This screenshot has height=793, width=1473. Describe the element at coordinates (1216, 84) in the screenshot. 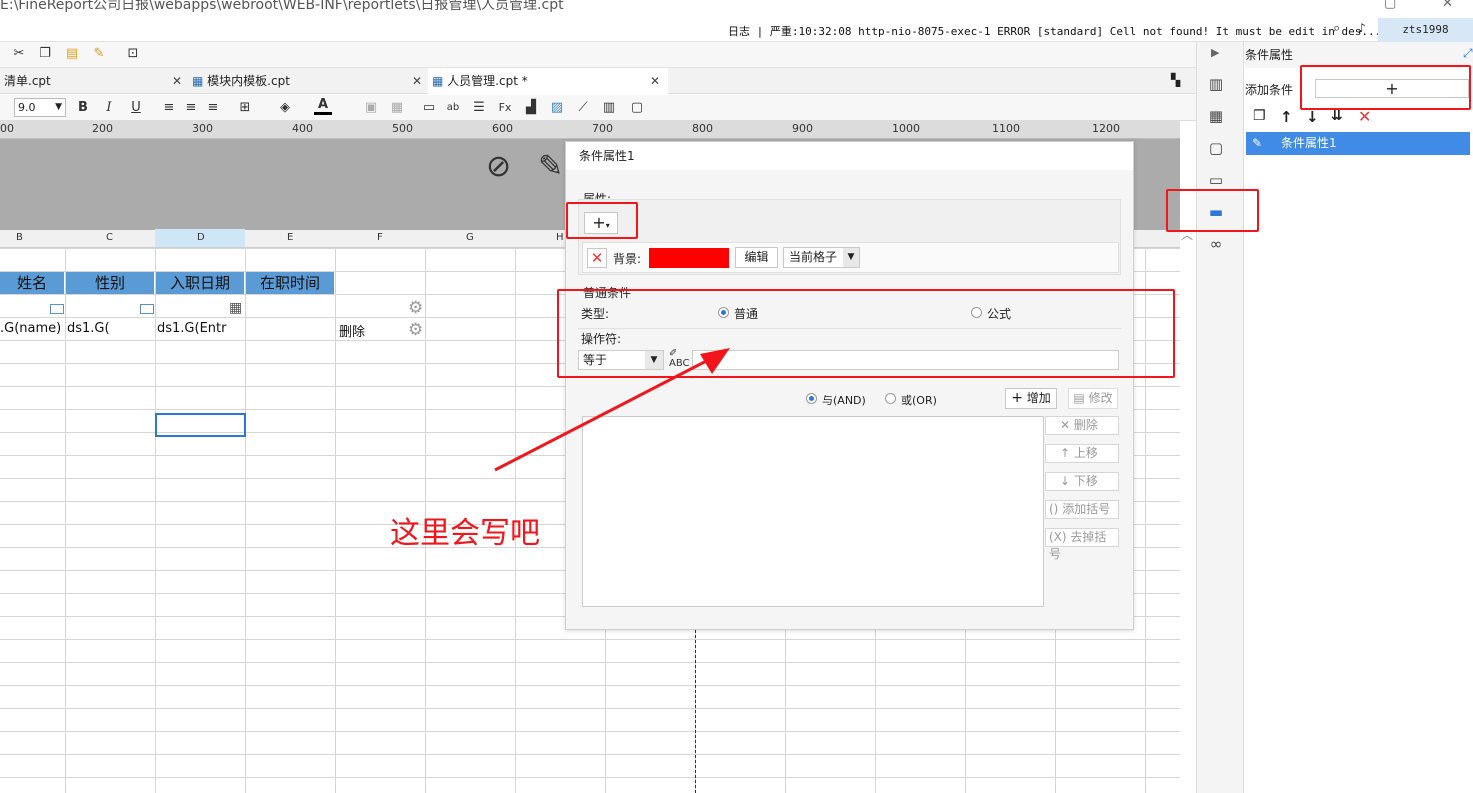

I see `cell-element-icon: ▥` at that location.